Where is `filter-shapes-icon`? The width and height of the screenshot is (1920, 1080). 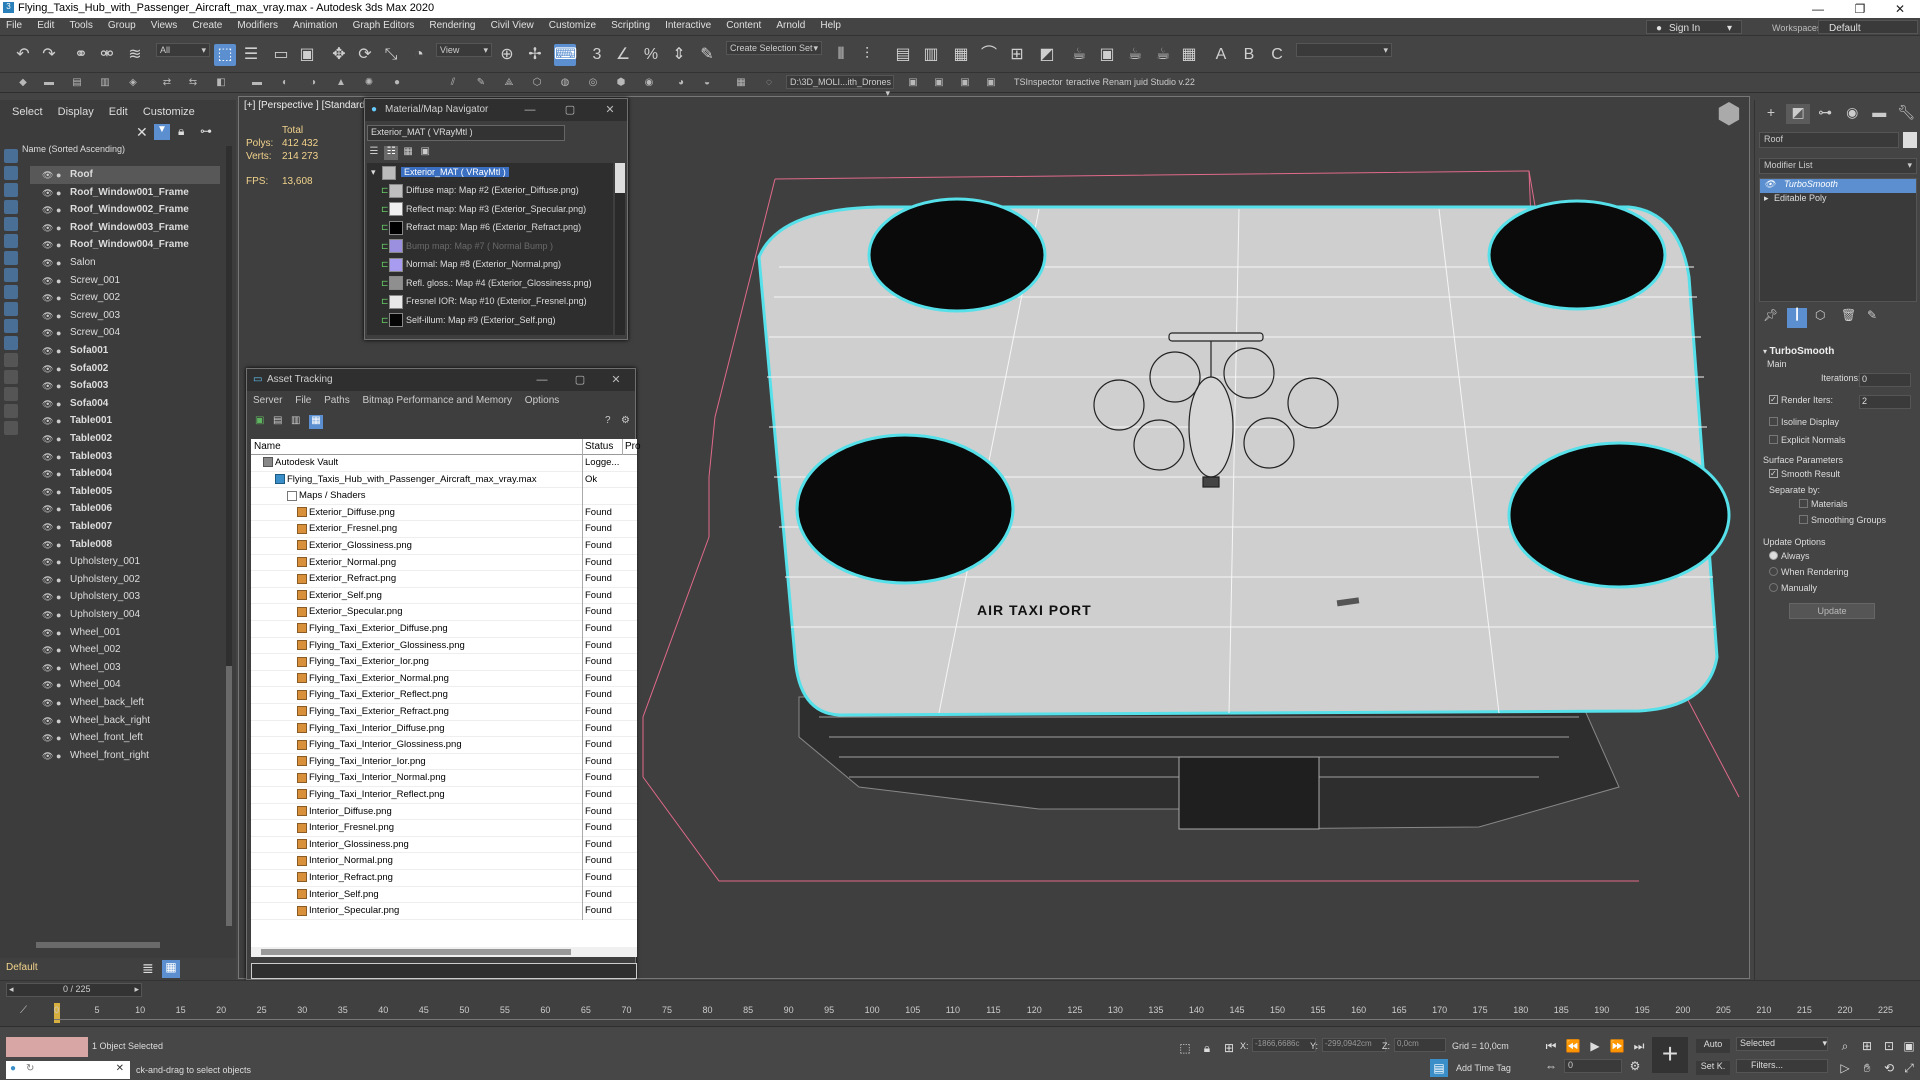 filter-shapes-icon is located at coordinates (11, 173).